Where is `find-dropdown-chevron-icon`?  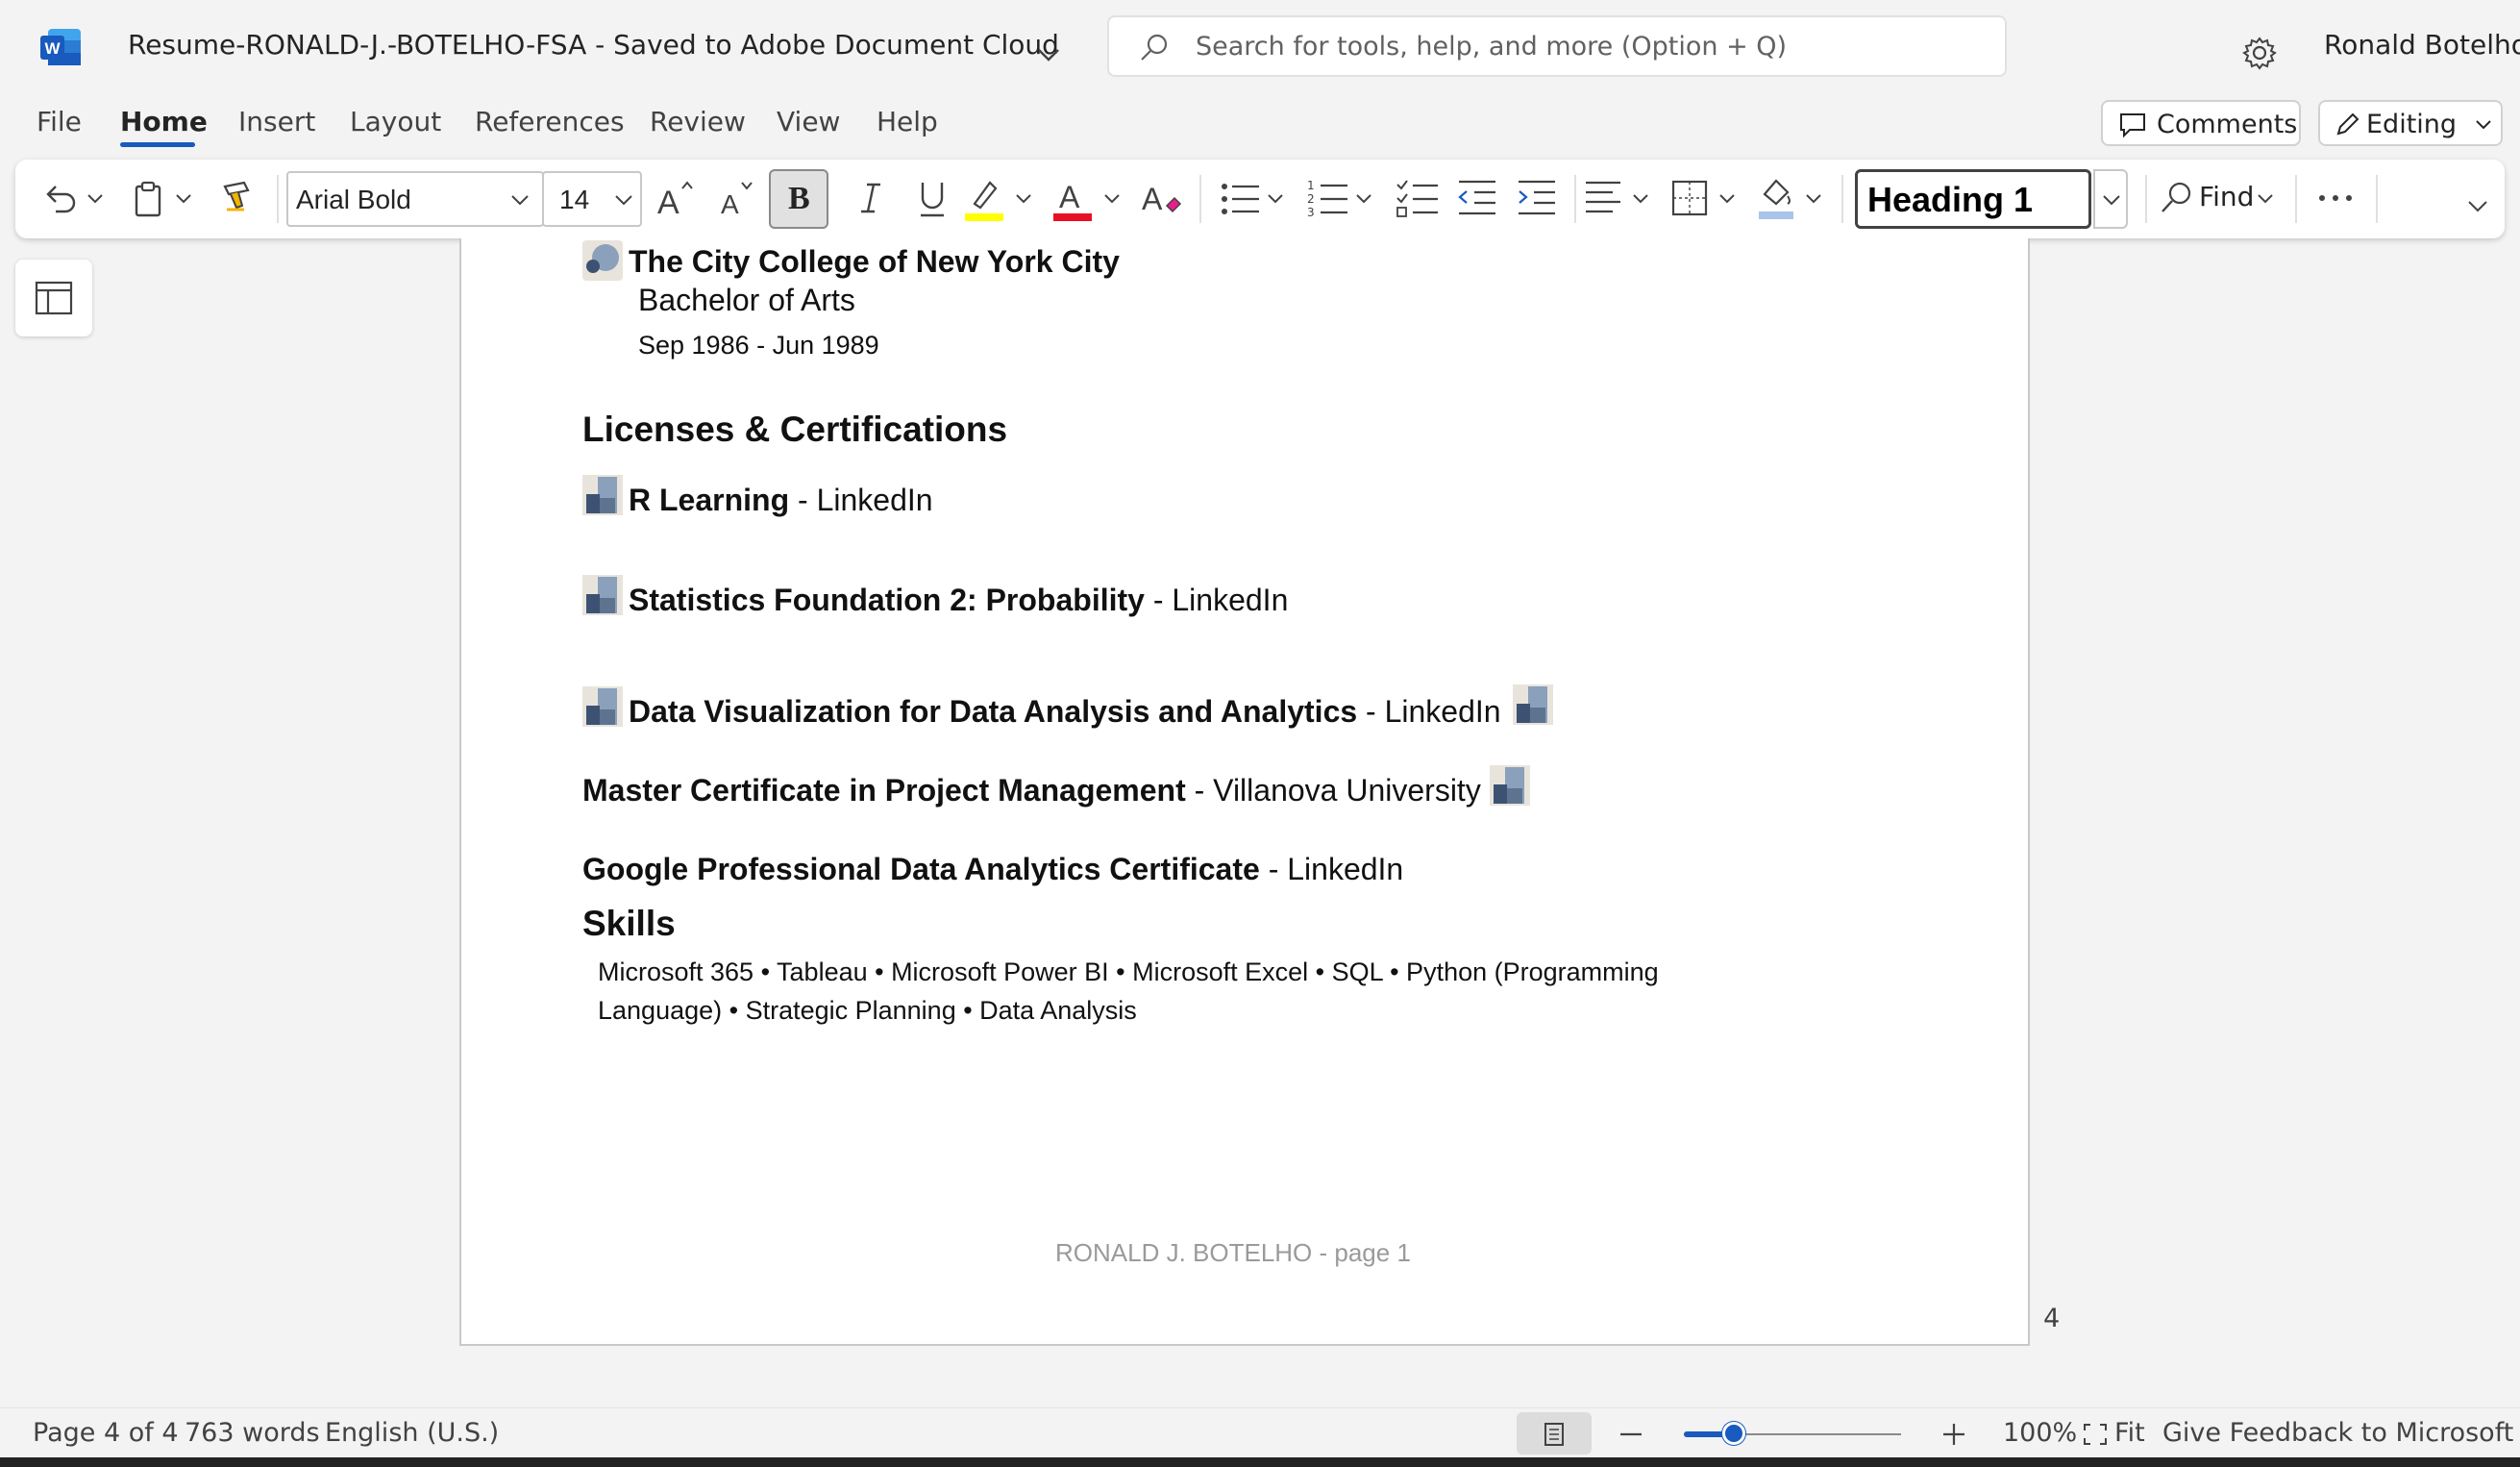
find-dropdown-chevron-icon is located at coordinates (2266, 199).